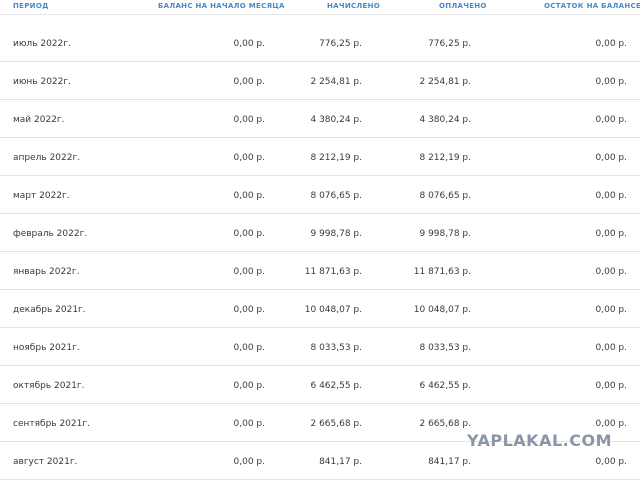  I want to click on cell-paid: 6 462,55 р., so click(445, 386).